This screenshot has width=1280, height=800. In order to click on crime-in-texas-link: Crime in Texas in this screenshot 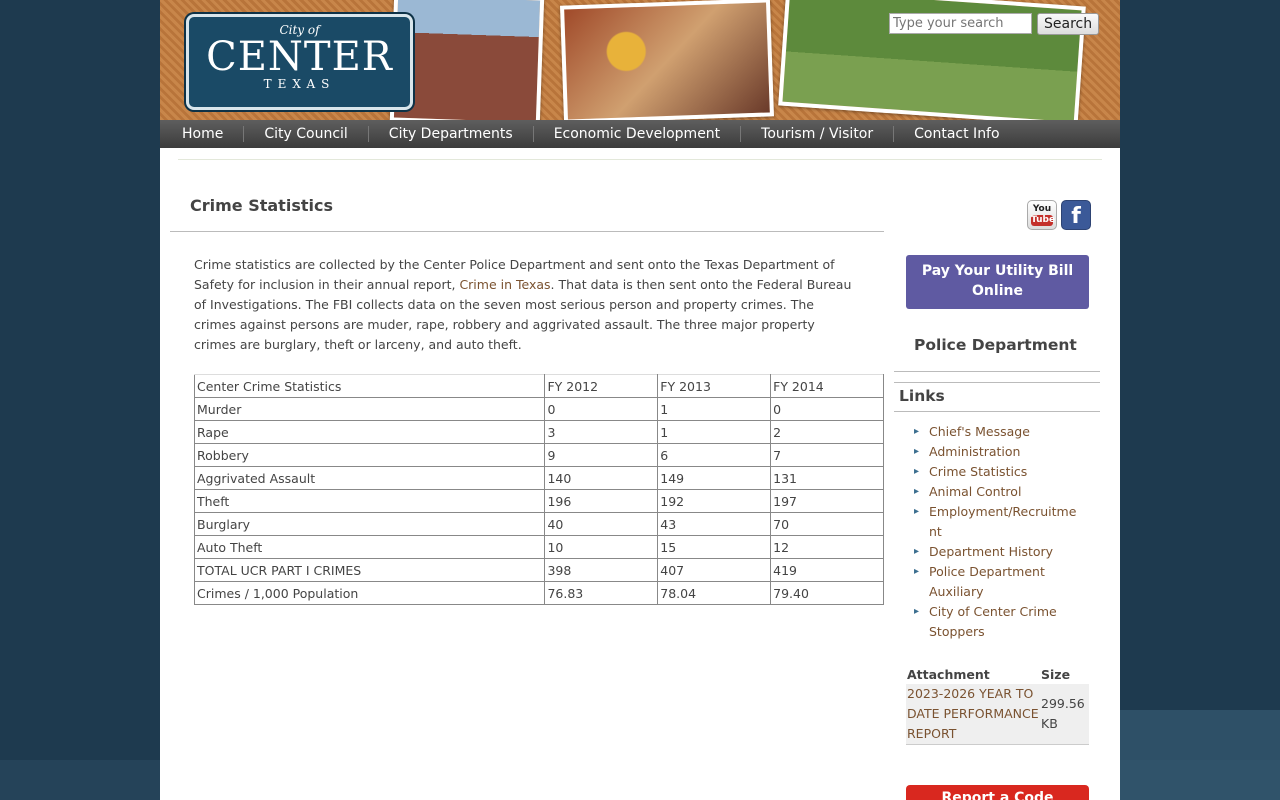, I will do `click(504, 284)`.